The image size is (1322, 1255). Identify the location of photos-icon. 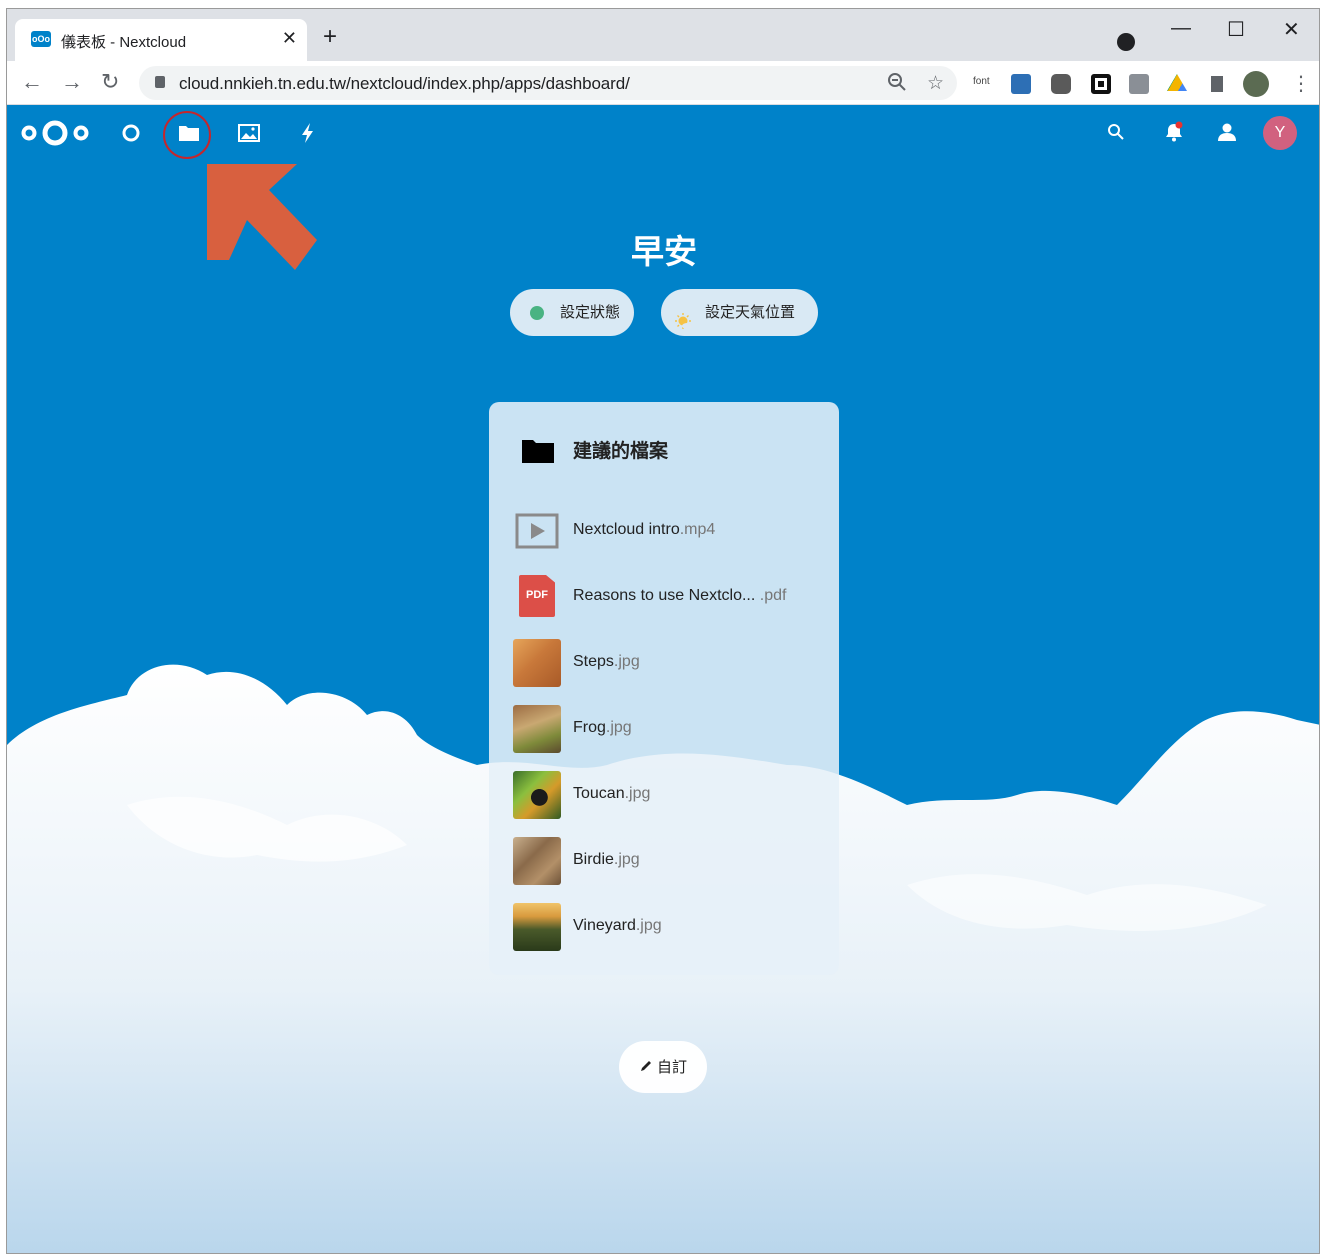
(249, 135).